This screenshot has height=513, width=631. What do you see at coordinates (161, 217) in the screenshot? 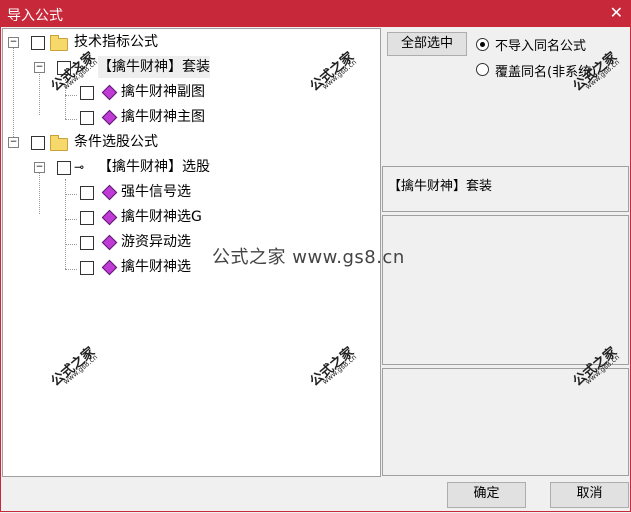
I see `formula-label: 擒牛财神选G` at bounding box center [161, 217].